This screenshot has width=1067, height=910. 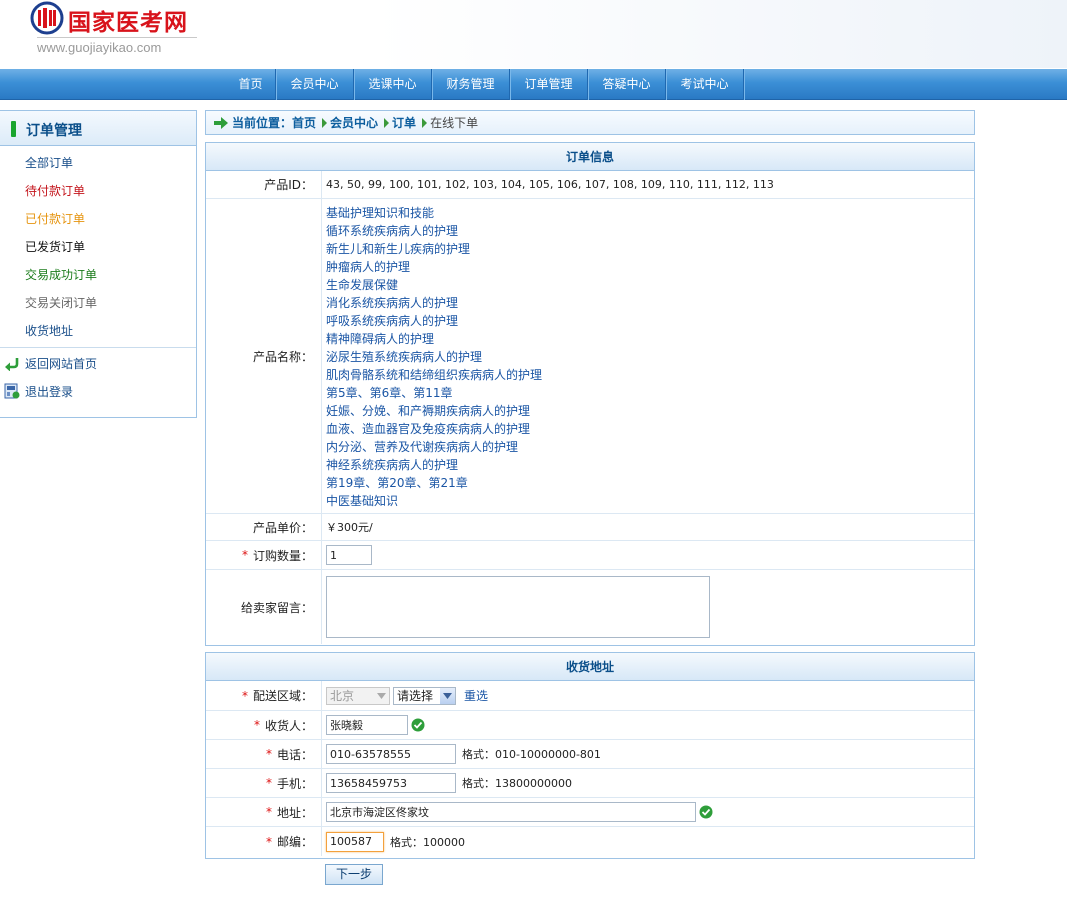 What do you see at coordinates (294, 783) in the screenshot?
I see `mobile-label: 手机：` at bounding box center [294, 783].